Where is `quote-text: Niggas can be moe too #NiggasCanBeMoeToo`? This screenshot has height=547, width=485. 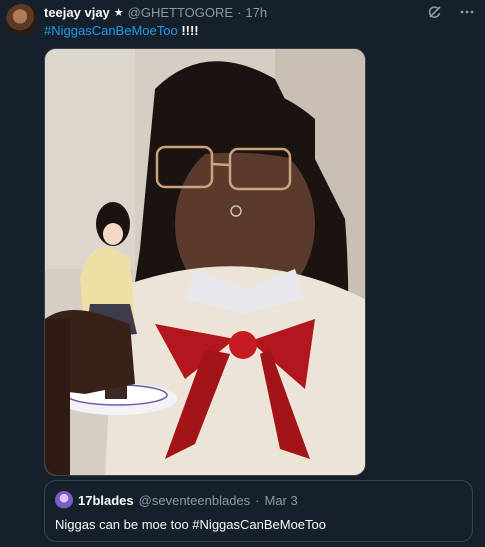 quote-text: Niggas can be moe too #NiggasCanBeMoeToo is located at coordinates (191, 524).